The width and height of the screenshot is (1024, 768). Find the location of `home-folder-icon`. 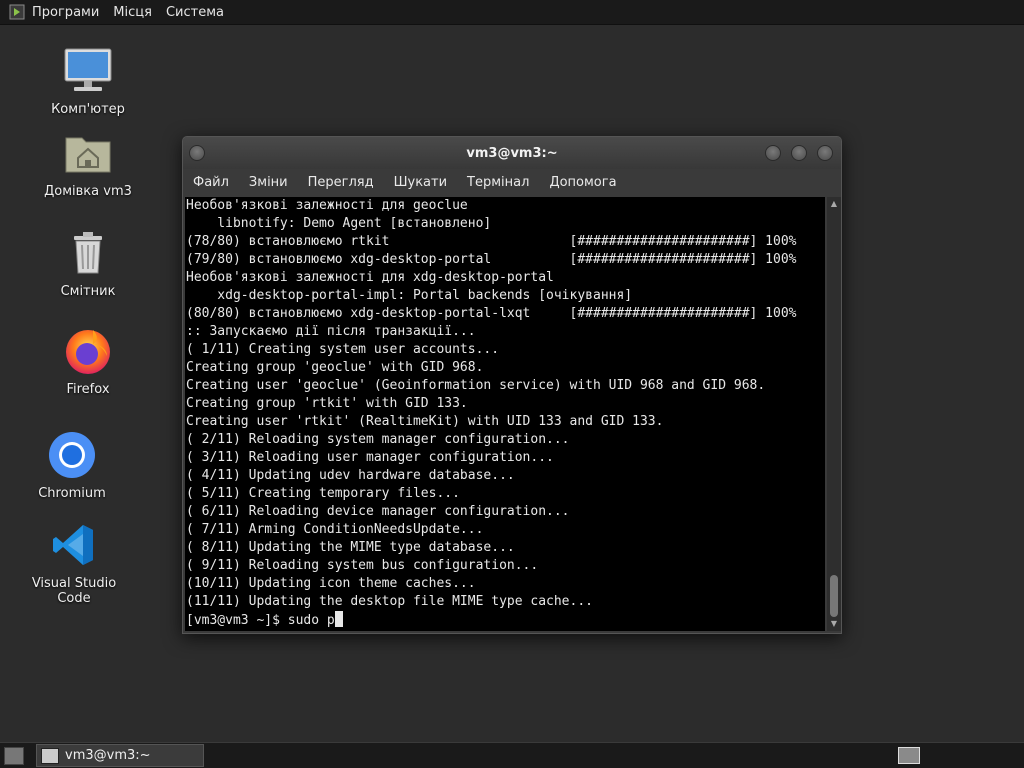

home-folder-icon is located at coordinates (88, 153).